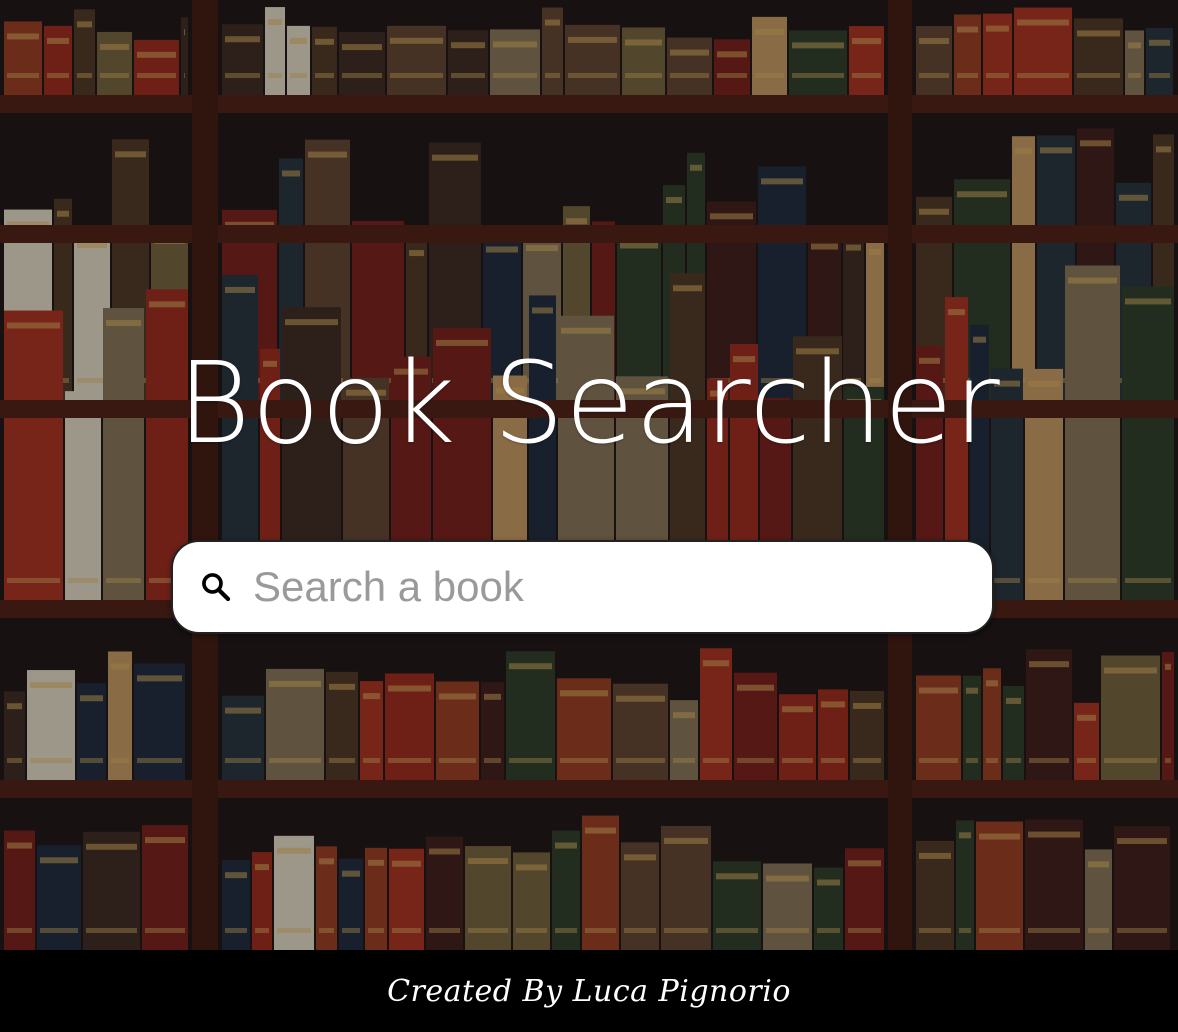 This screenshot has height=1032, width=1178. I want to click on footer: Created By Luca Pignorio, so click(589, 991).